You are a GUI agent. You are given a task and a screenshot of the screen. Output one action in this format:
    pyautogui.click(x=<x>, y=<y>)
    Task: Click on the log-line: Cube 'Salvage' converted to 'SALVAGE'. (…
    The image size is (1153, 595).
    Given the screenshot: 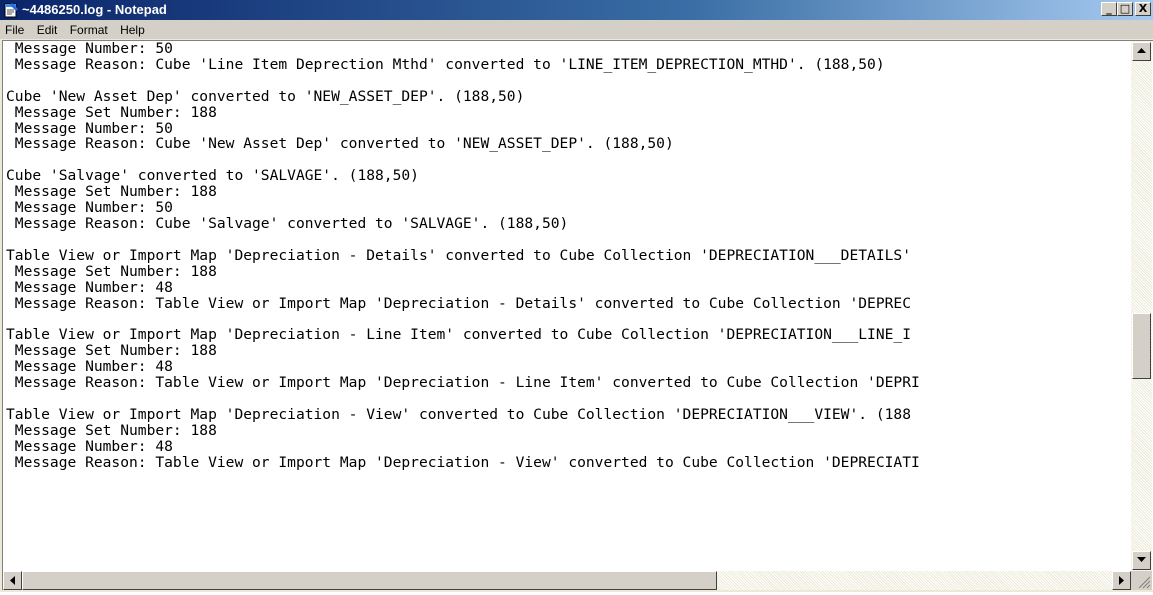 What is the action you would take?
    pyautogui.click(x=212, y=175)
    